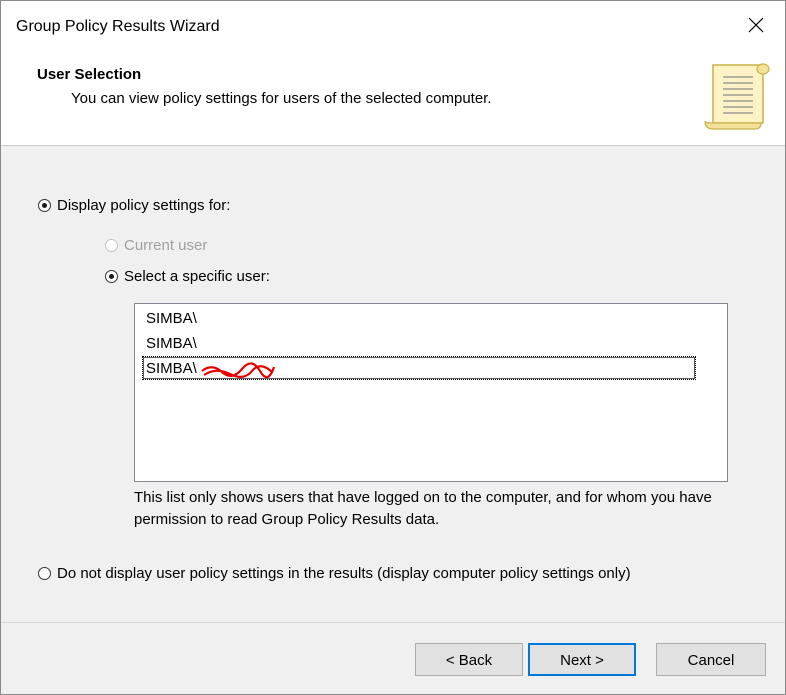  Describe the element at coordinates (44, 205) in the screenshot. I see `radio-display-policy-circle` at that location.